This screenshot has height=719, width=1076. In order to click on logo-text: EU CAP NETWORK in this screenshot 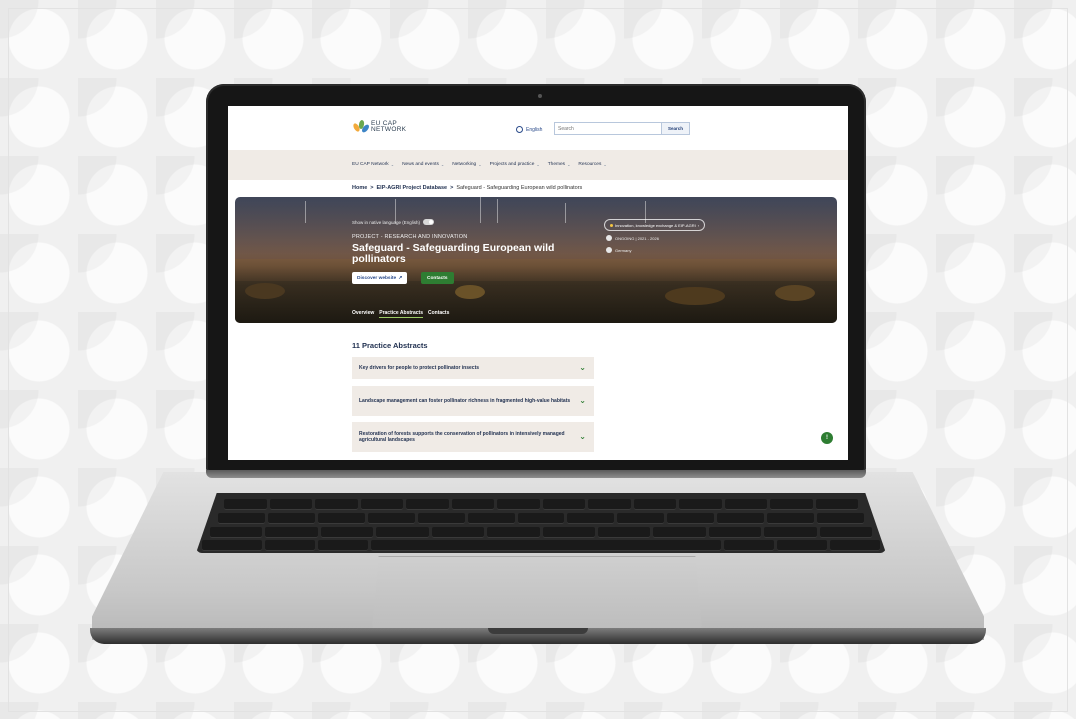, I will do `click(388, 126)`.